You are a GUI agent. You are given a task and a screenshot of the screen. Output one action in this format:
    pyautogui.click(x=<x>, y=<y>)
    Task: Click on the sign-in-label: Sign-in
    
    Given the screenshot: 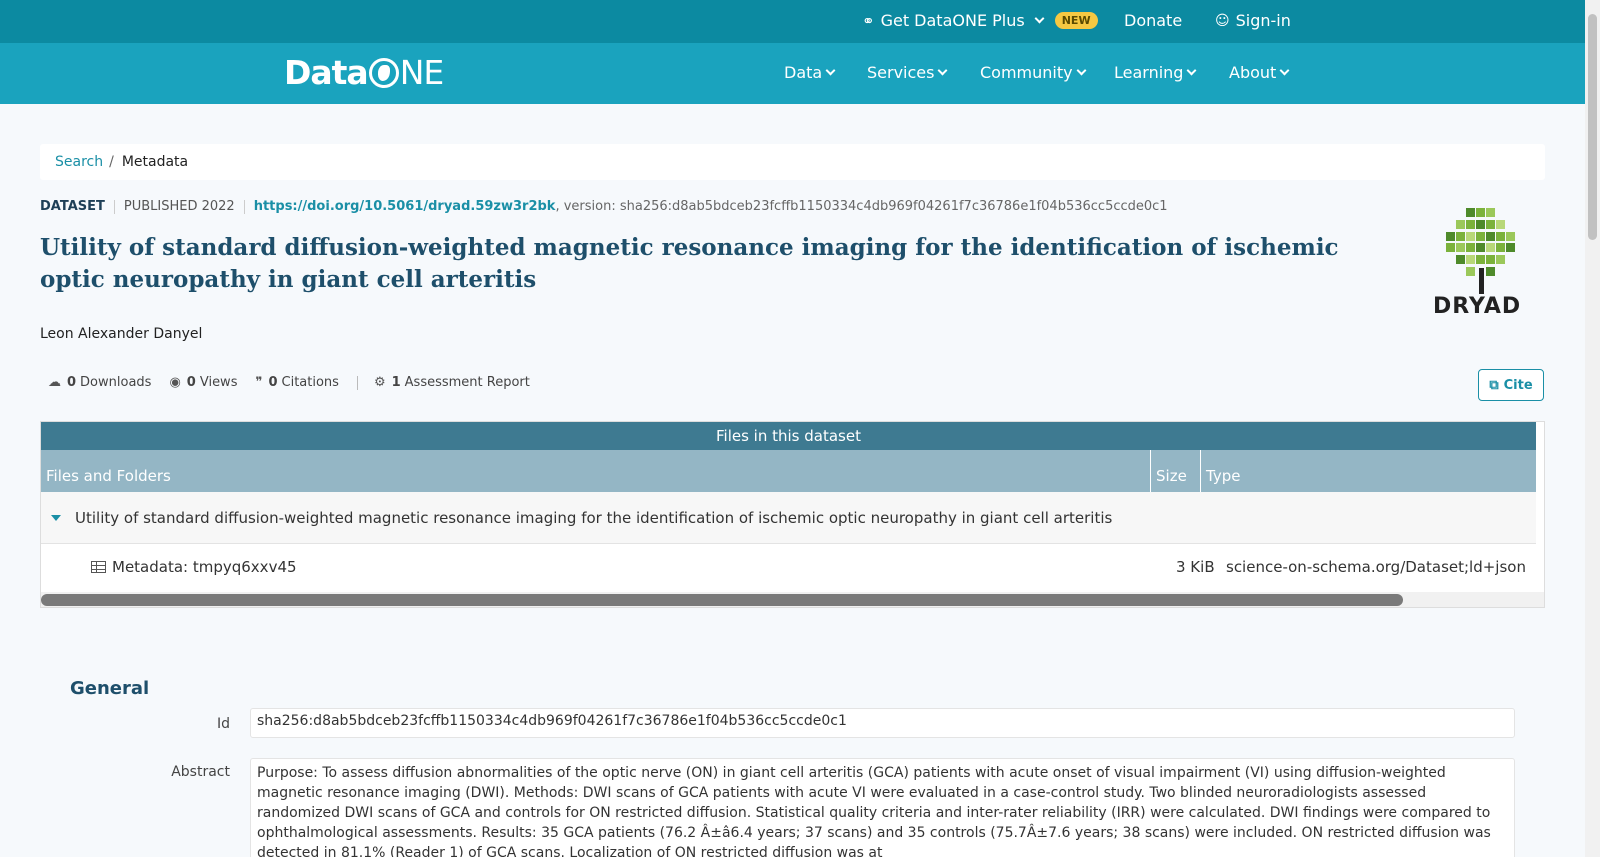 What is the action you would take?
    pyautogui.click(x=1263, y=20)
    